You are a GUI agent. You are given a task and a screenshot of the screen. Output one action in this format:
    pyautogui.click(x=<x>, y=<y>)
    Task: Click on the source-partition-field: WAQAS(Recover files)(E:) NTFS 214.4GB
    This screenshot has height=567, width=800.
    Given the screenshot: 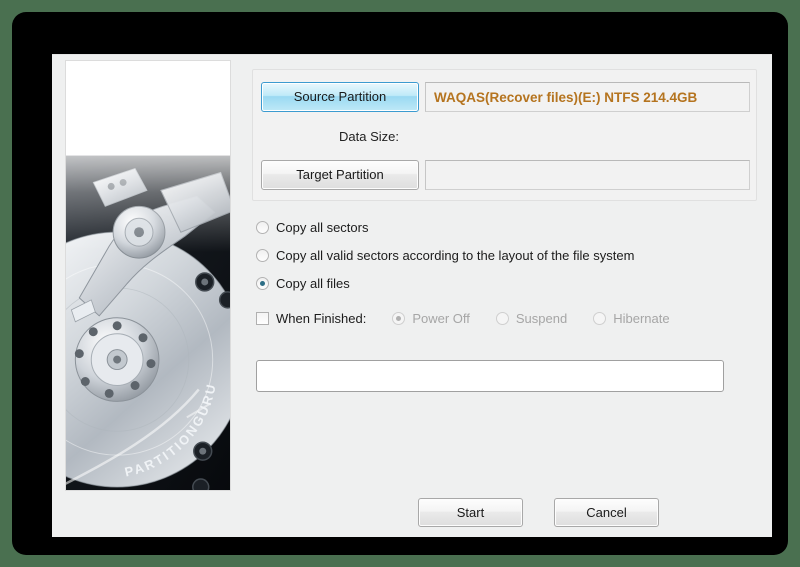 What is the action you would take?
    pyautogui.click(x=587, y=97)
    